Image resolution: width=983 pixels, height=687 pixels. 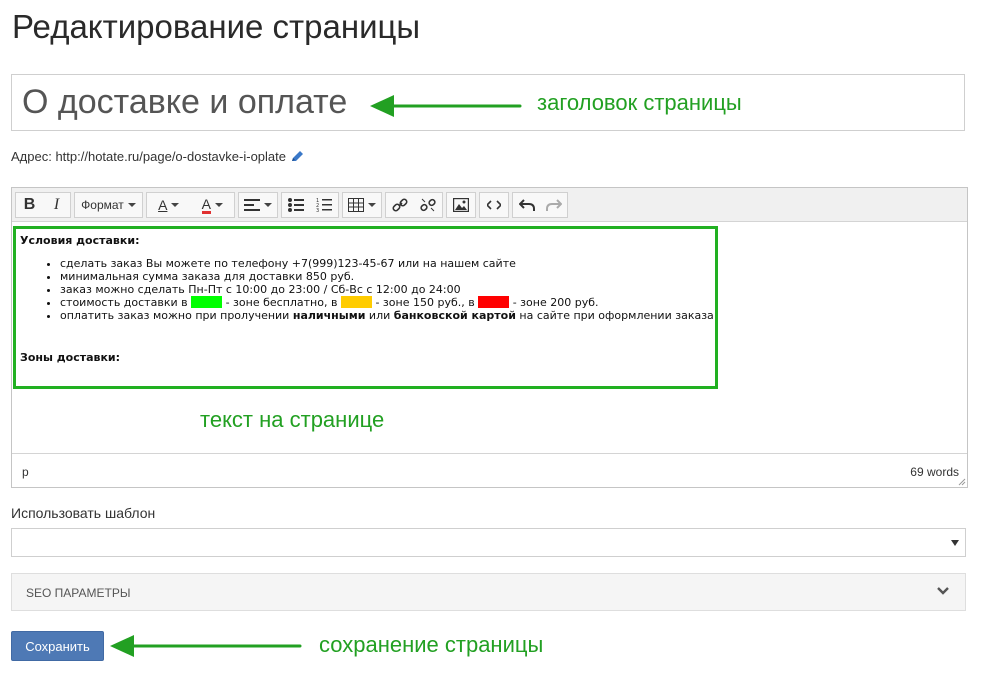 I want to click on pay-cash: наличными, so click(x=329, y=315).